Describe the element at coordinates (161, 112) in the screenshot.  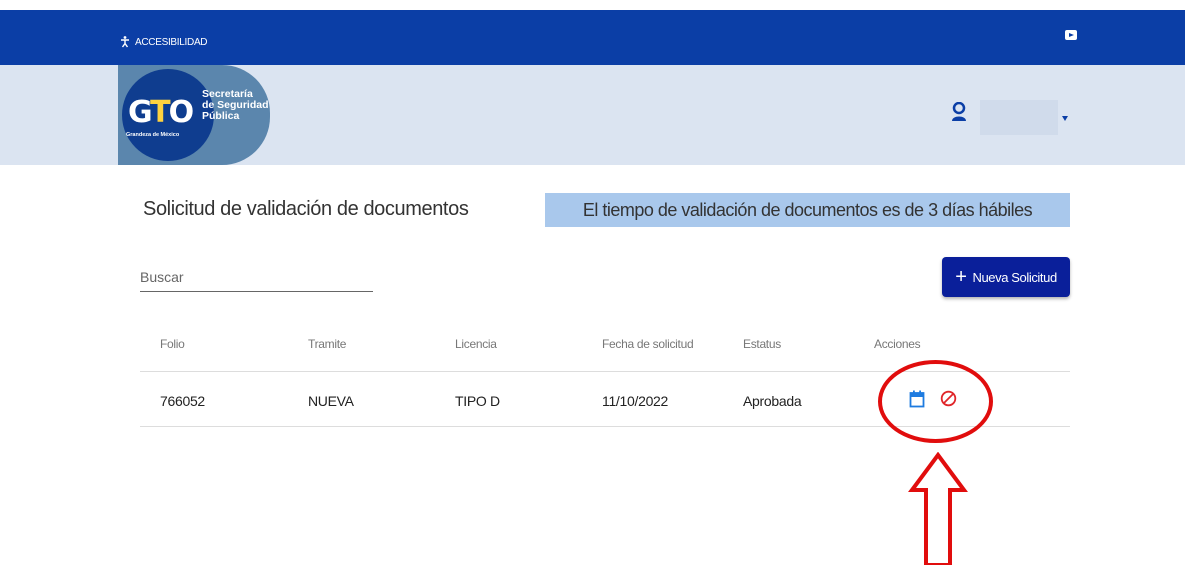
I see `logo-mark: GTO` at that location.